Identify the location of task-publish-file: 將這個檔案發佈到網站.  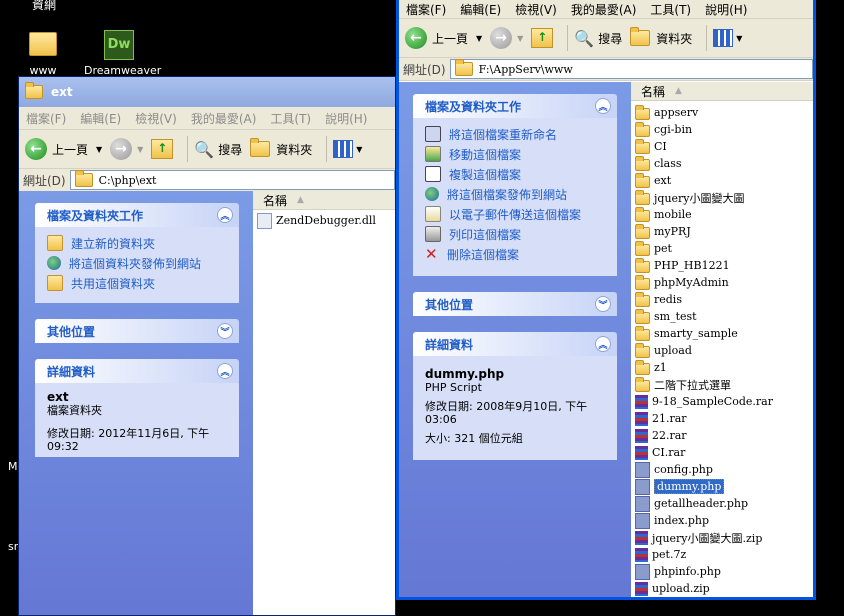
(515, 194).